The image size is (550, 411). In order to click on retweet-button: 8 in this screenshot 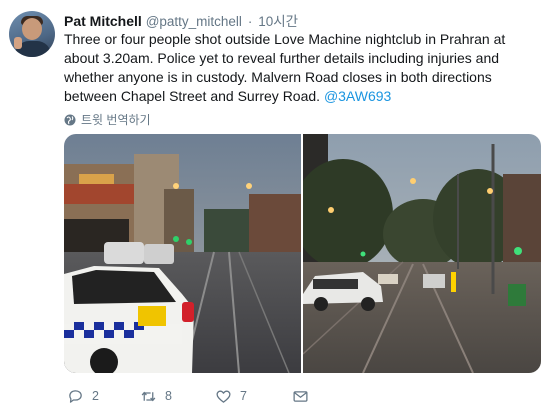, I will do `click(177, 396)`.